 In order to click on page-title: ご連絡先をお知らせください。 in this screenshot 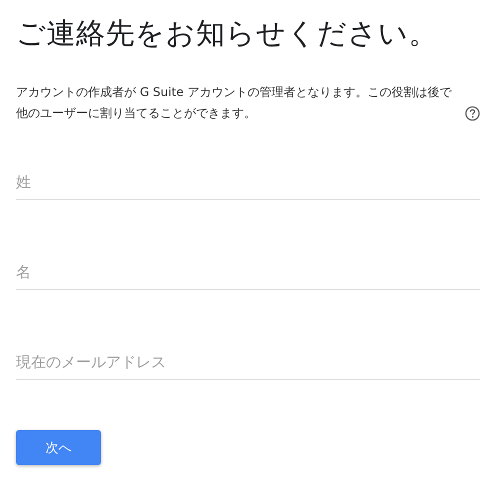, I will do `click(227, 33)`.